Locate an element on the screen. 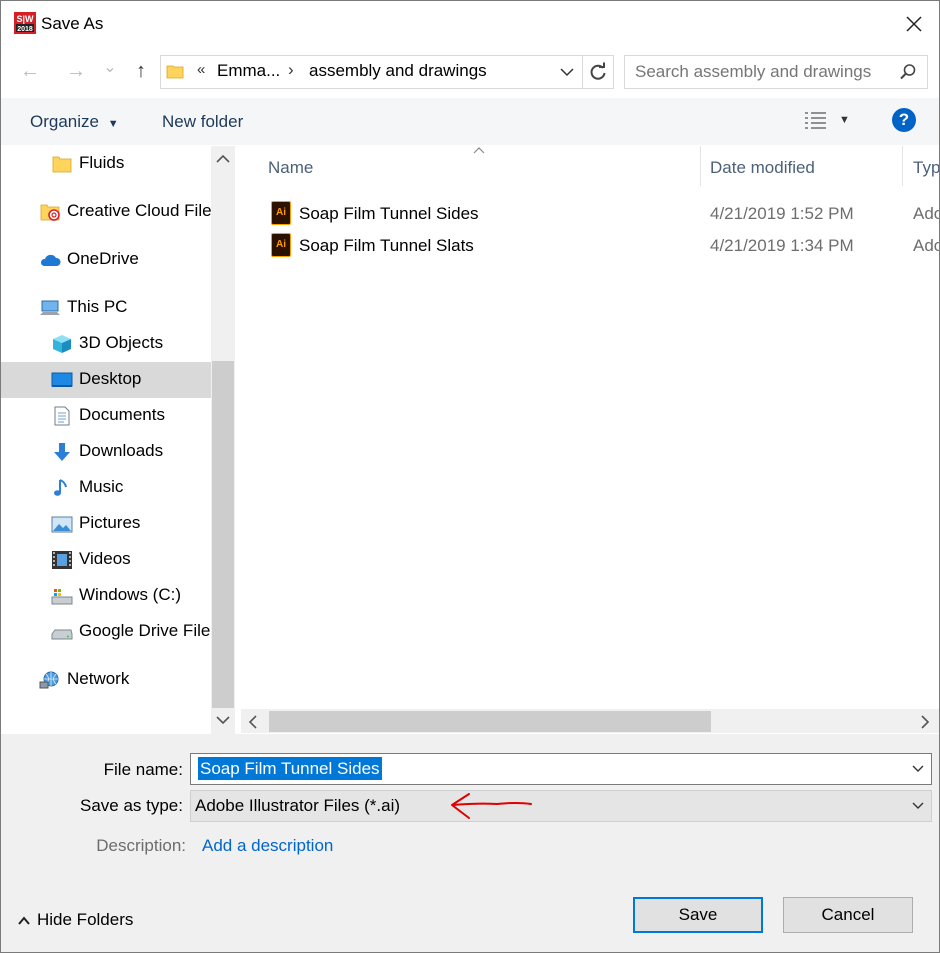  search-placeholder: Search assembly and drawings is located at coordinates (753, 71).